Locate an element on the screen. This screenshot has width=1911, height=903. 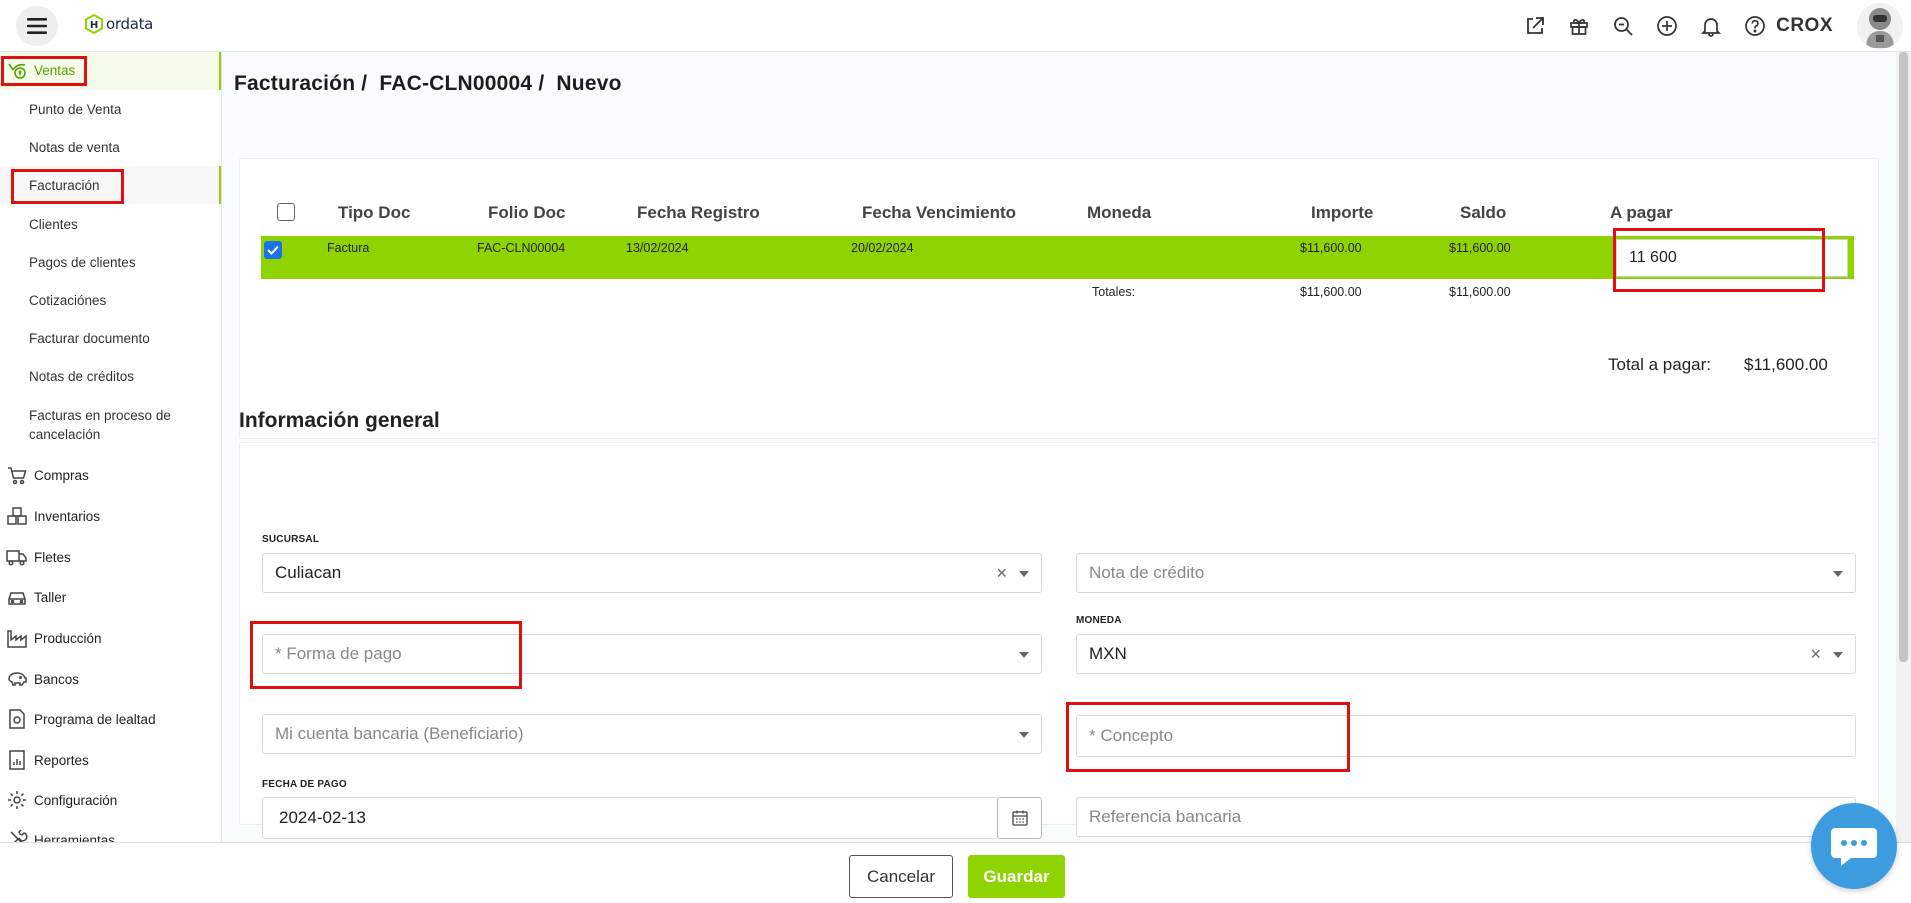
hordata-logo-icon: H is located at coordinates (94, 24).